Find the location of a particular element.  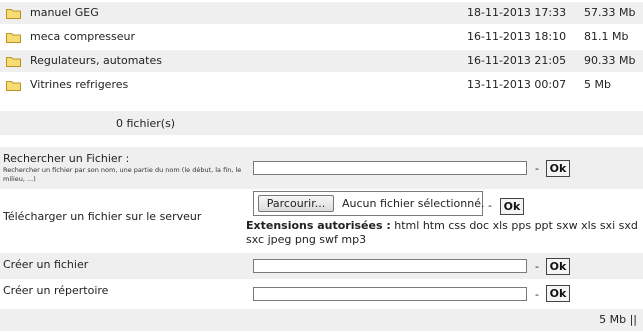

file-name: manuel GEG is located at coordinates (64, 12).